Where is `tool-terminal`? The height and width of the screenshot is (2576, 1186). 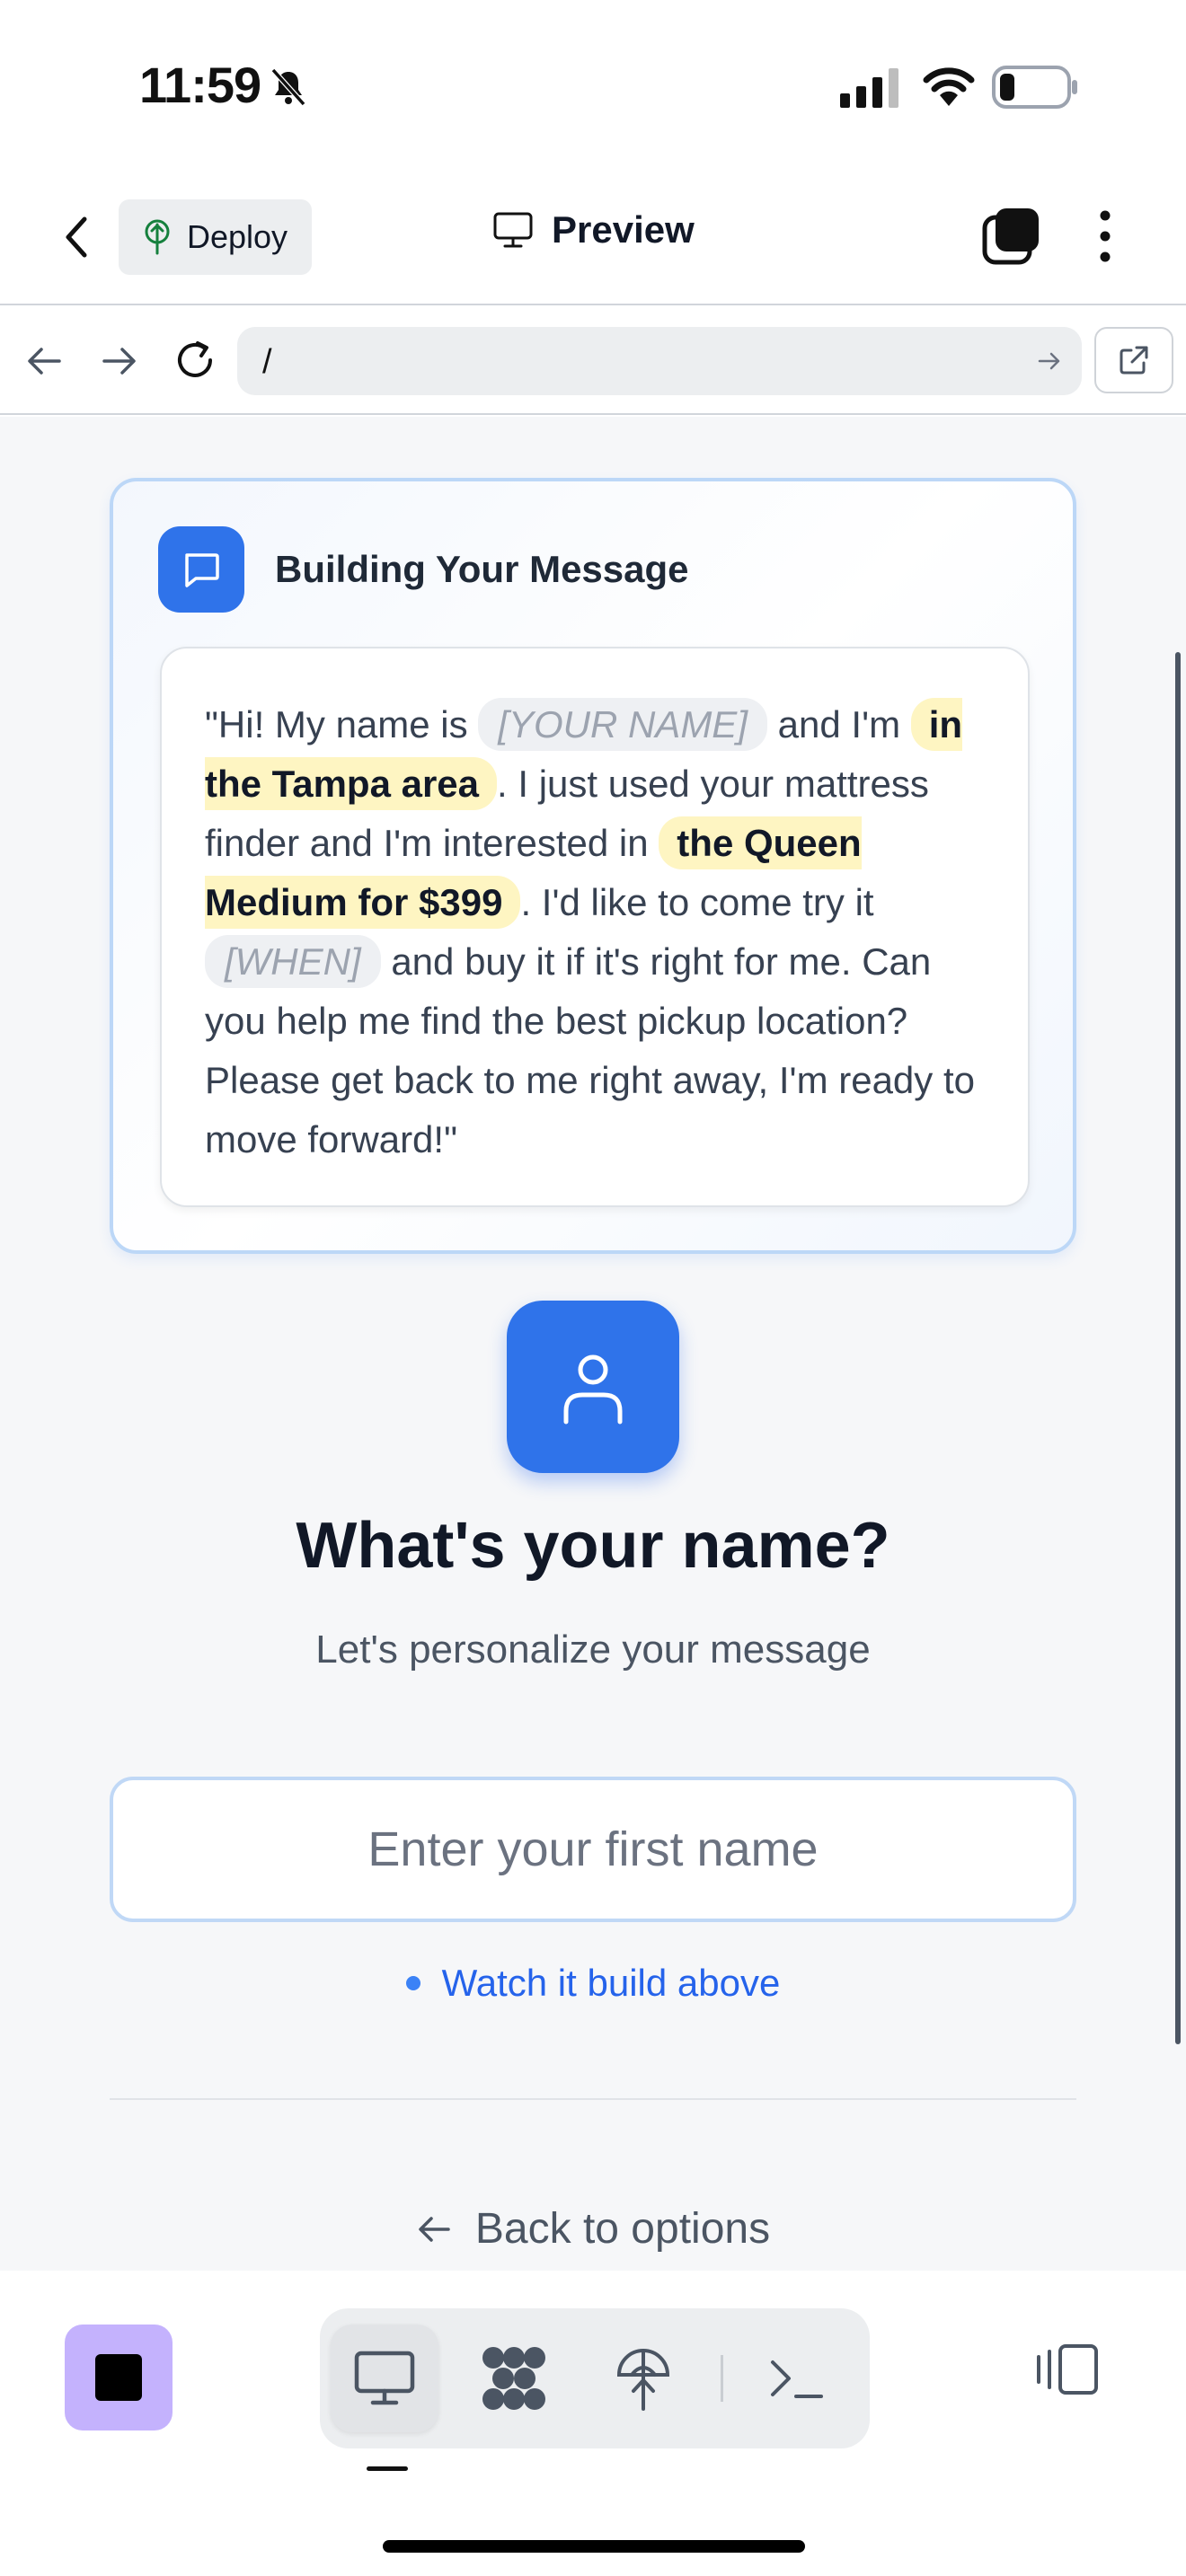
tool-terminal is located at coordinates (796, 2378).